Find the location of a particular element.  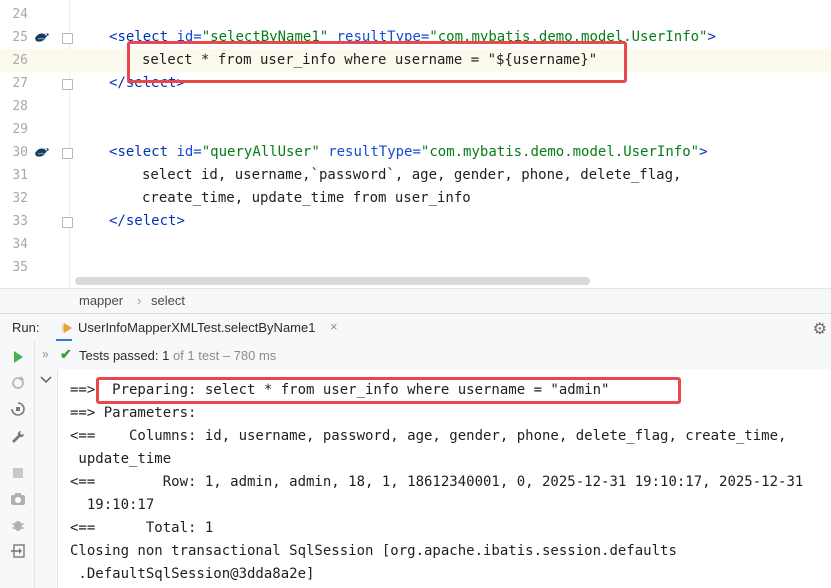

rerun-icon is located at coordinates (18, 357).